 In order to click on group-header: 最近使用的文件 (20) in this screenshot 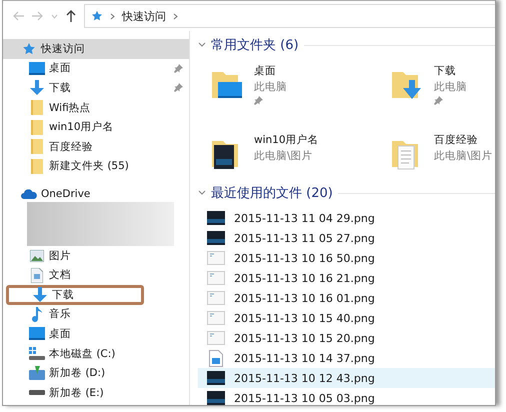, I will do `click(346, 193)`.